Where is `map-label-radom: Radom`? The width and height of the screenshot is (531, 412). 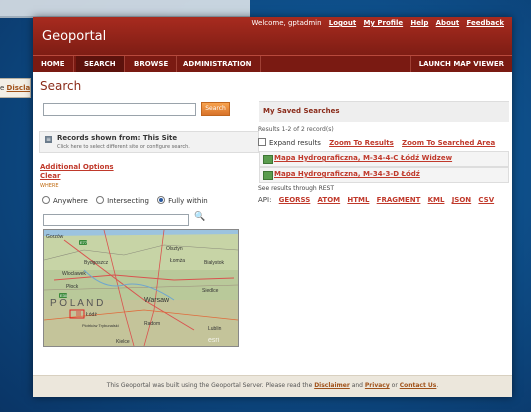
map-label-radom: Radom is located at coordinates (152, 324).